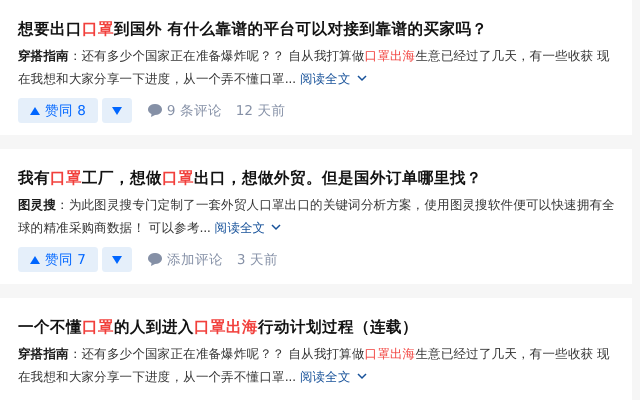  What do you see at coordinates (316, 178) in the screenshot?
I see `result-title: 我有口罩工厂，想做口罩出口，想做外贸。但是国外订单哪里找？` at bounding box center [316, 178].